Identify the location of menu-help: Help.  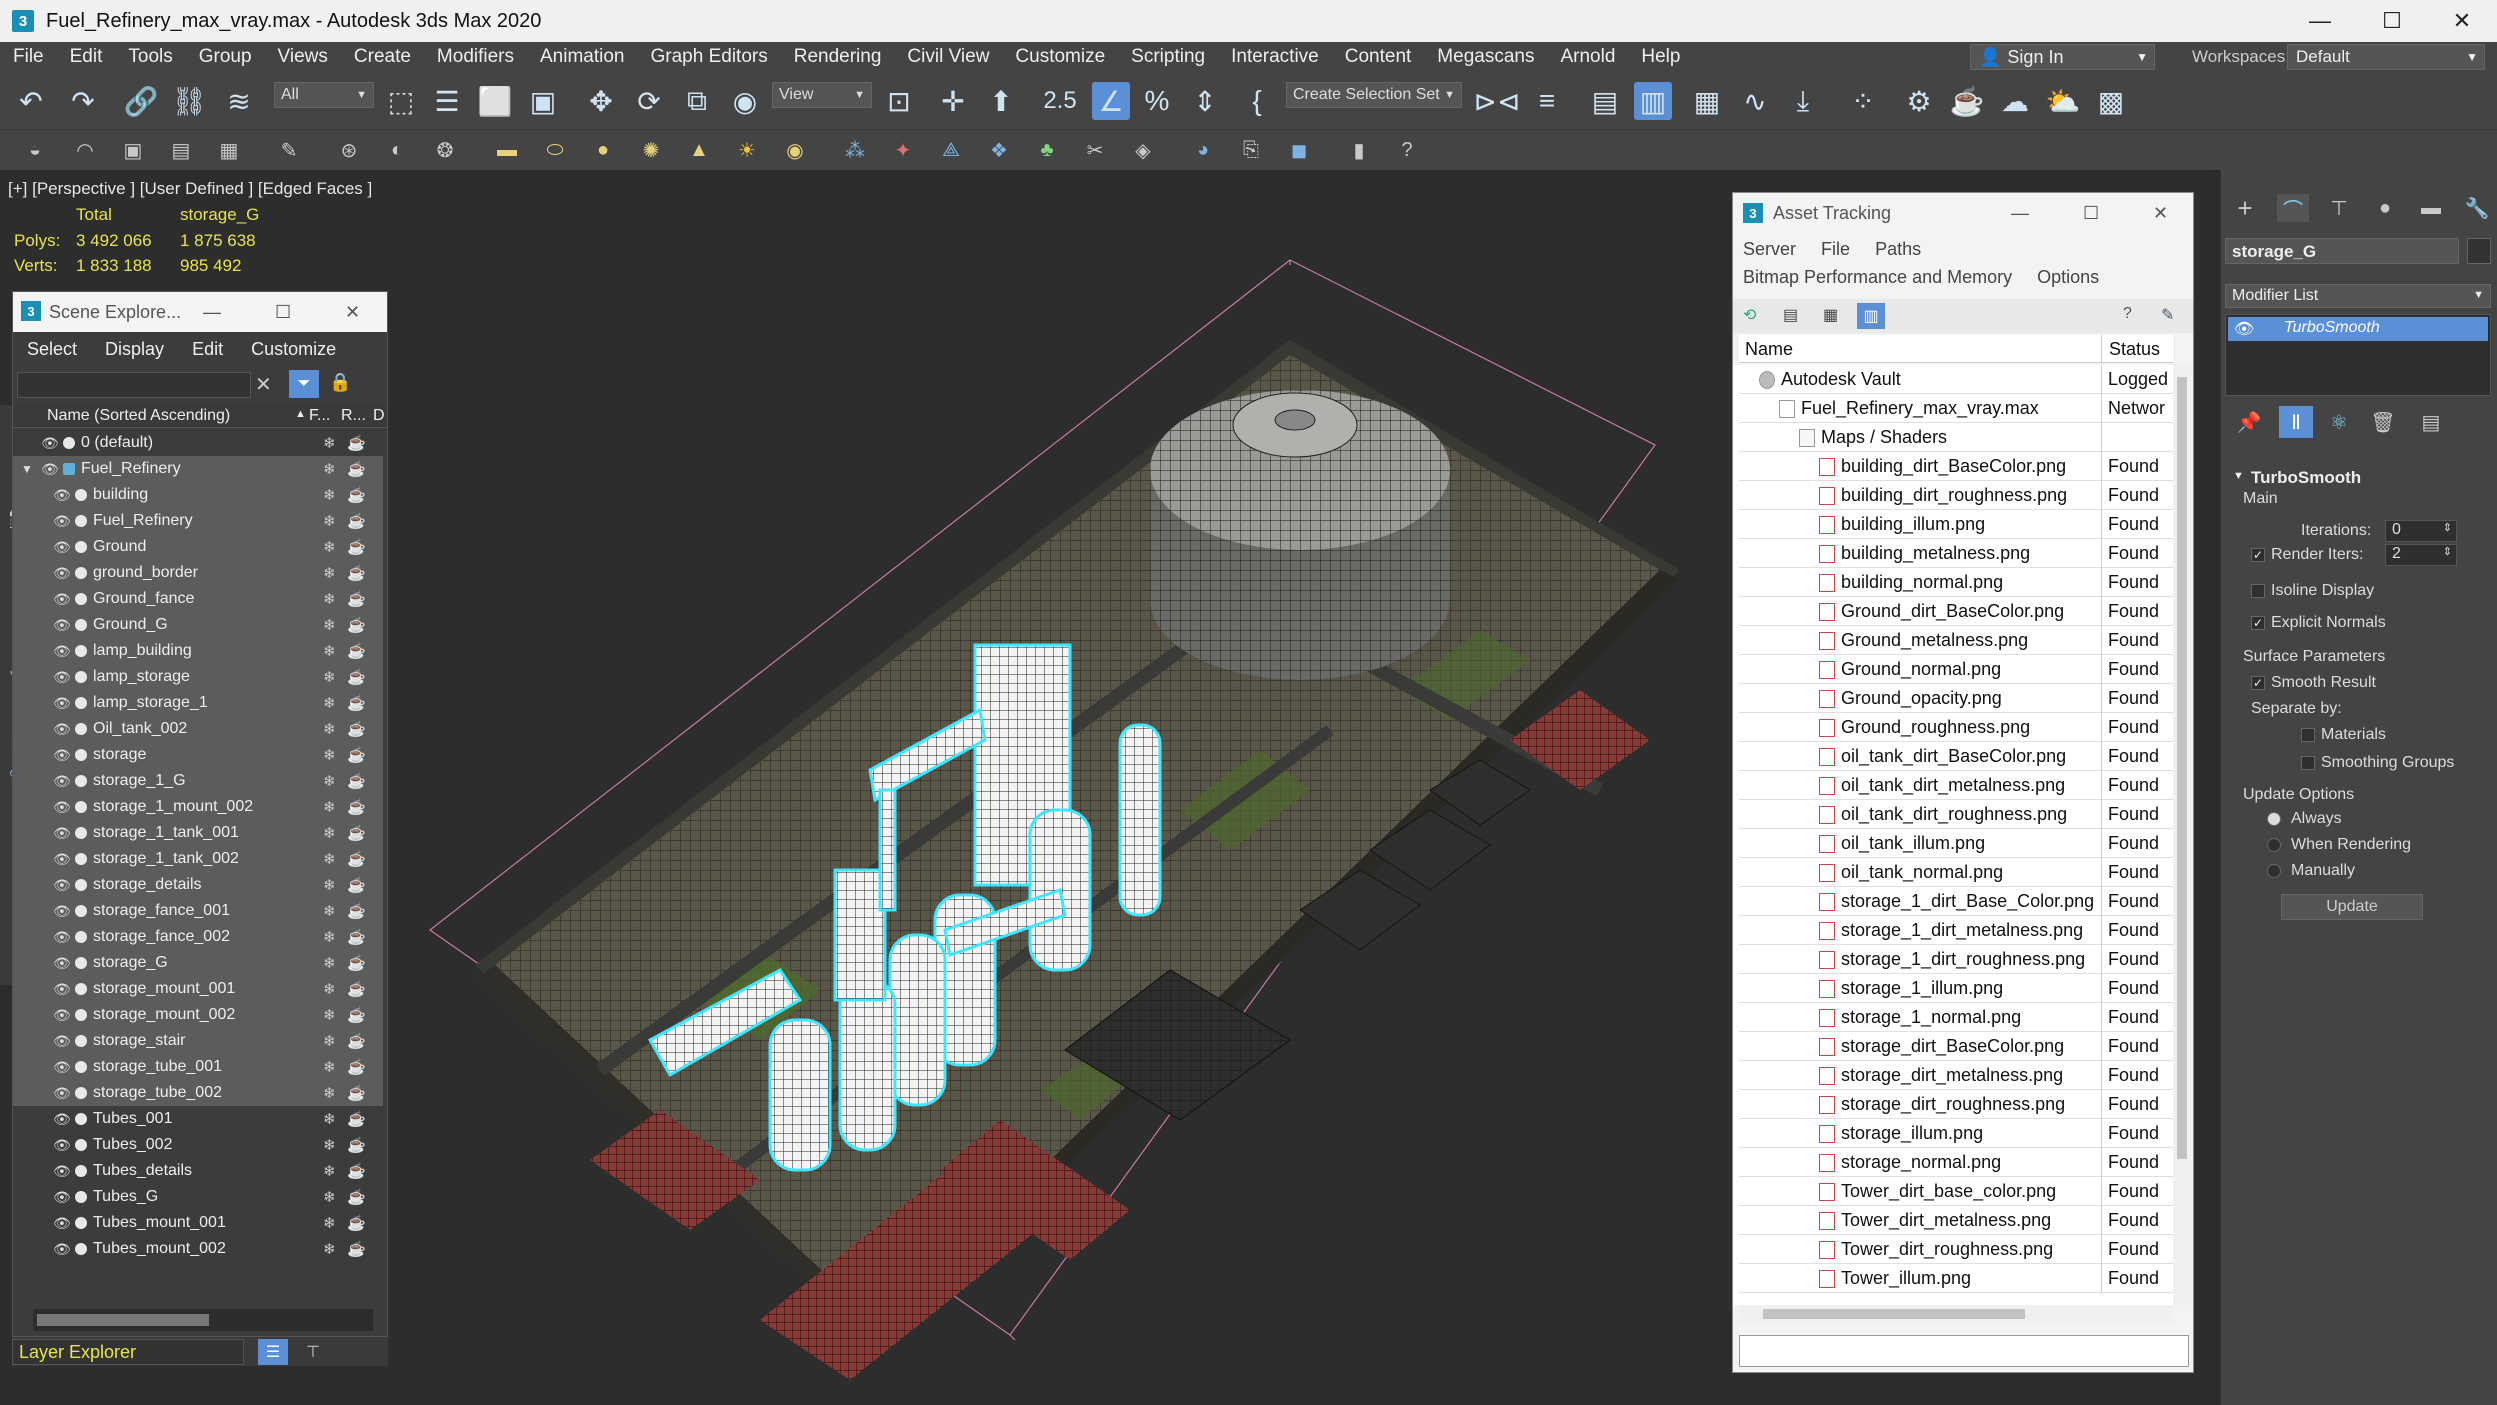
(1660, 57).